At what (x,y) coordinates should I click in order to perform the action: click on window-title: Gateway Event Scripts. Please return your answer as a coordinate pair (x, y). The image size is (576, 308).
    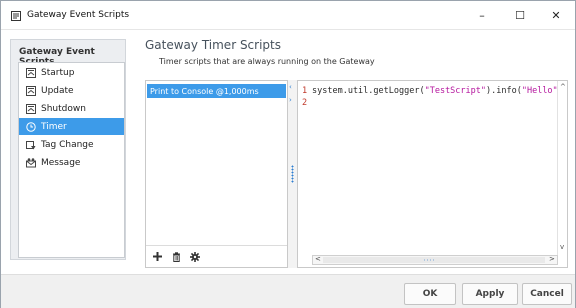
    Looking at the image, I should click on (78, 15).